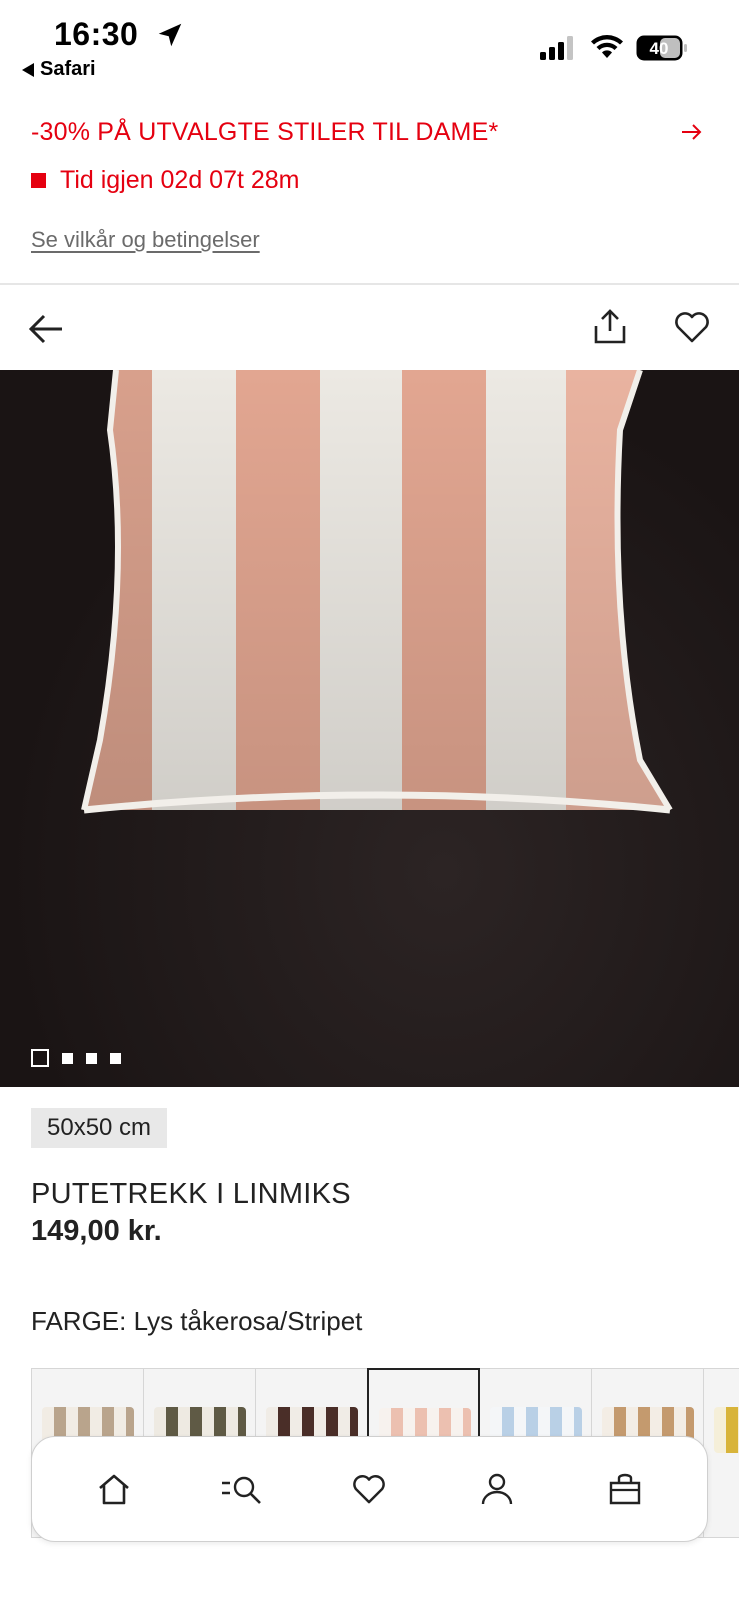  Describe the element at coordinates (68, 69) in the screenshot. I see `back-app-label: Safari` at that location.